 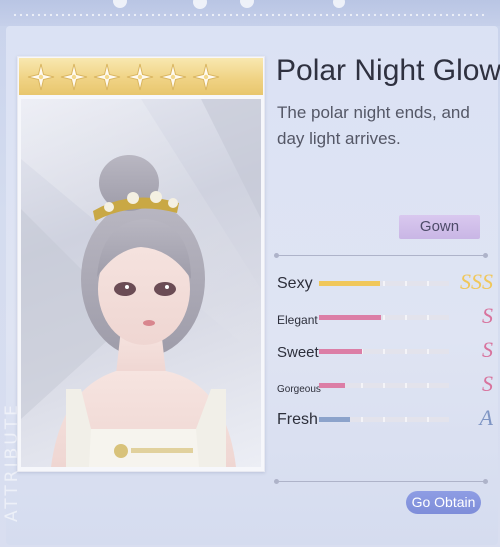 What do you see at coordinates (297, 419) in the screenshot?
I see `attribute-name: Fresh` at bounding box center [297, 419].